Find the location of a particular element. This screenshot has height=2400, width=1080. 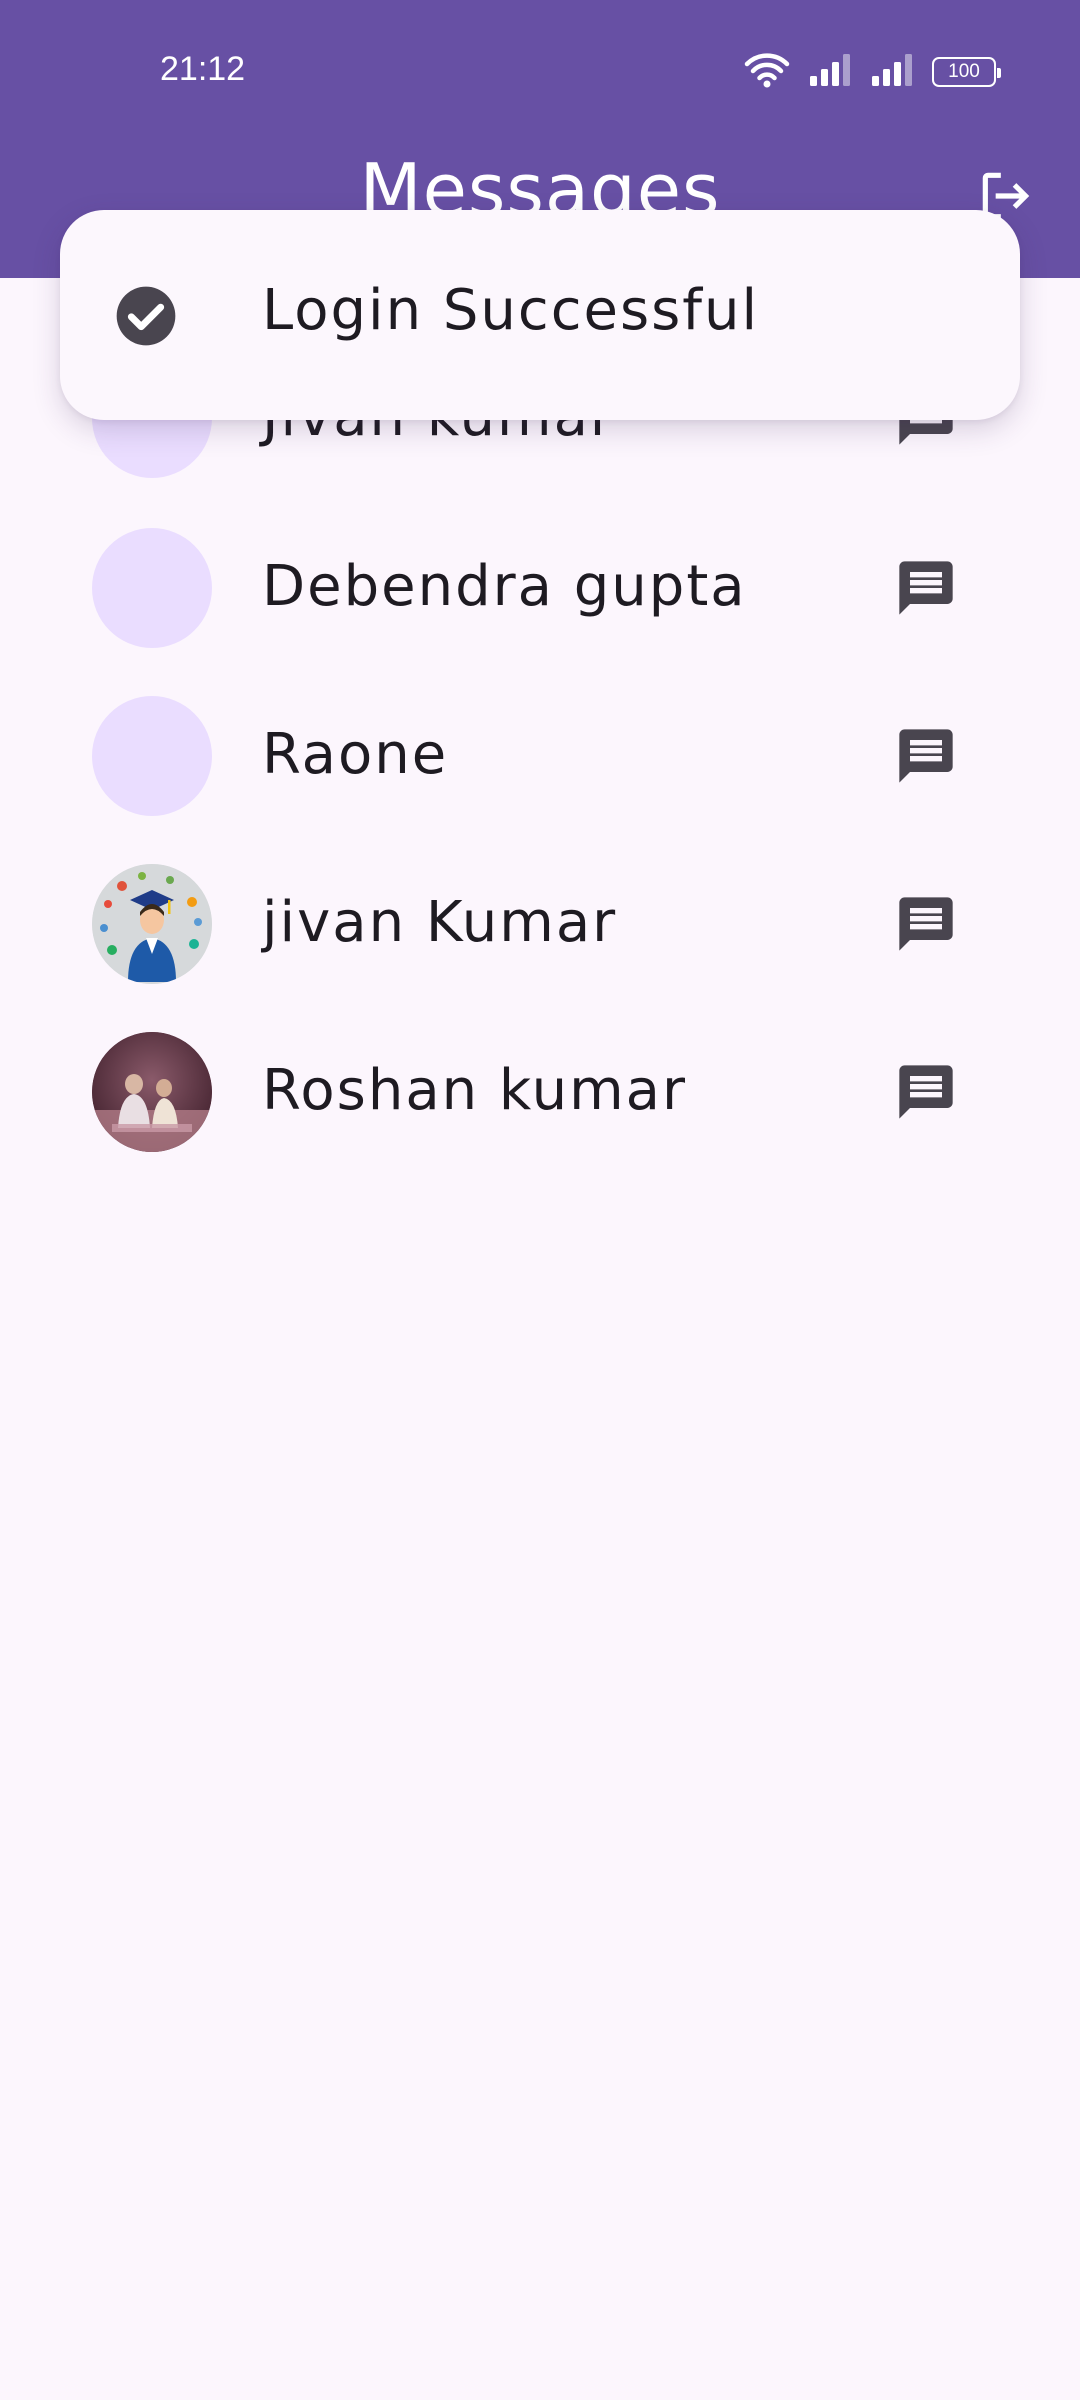

contact-row: Roshan kumar is located at coordinates (540, 1092).